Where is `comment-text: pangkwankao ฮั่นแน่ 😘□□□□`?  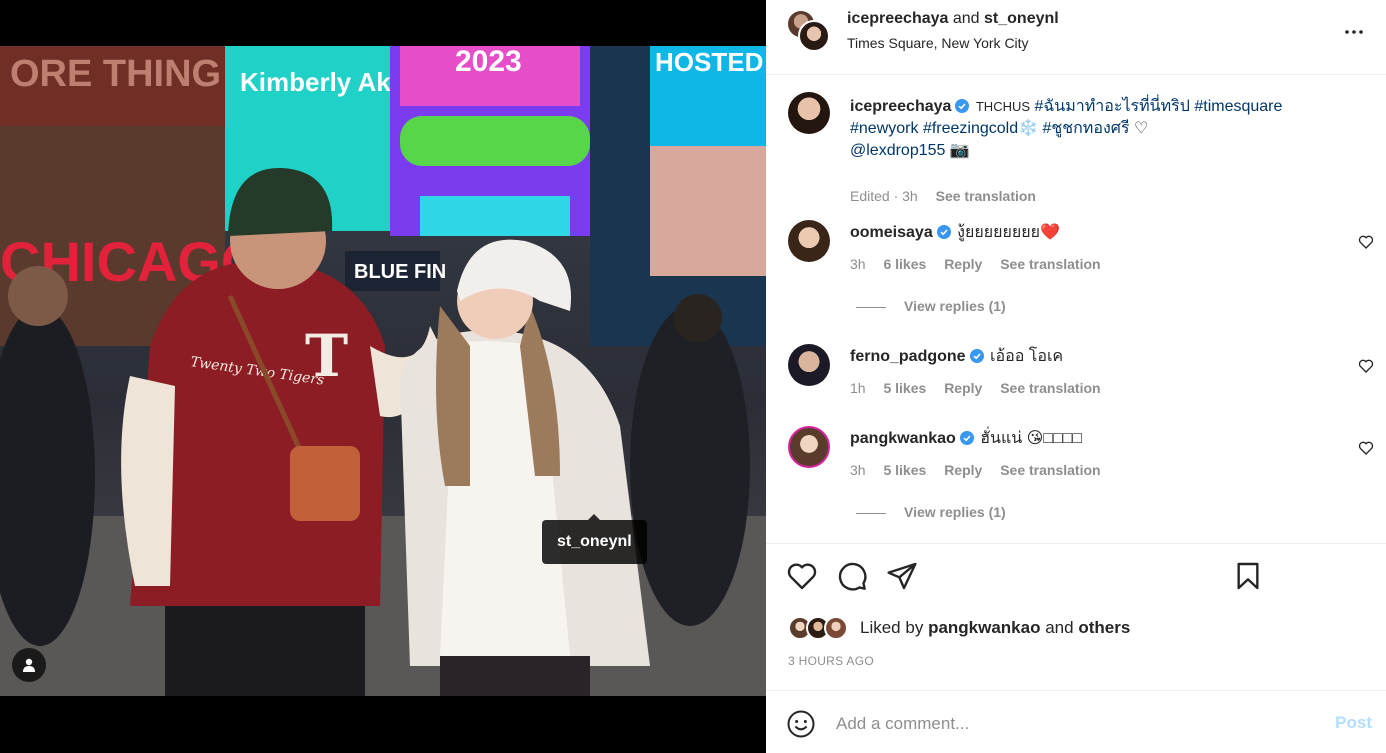
comment-text: pangkwankao ฮั่นแน่ 😘□□□□ is located at coordinates (1090, 439).